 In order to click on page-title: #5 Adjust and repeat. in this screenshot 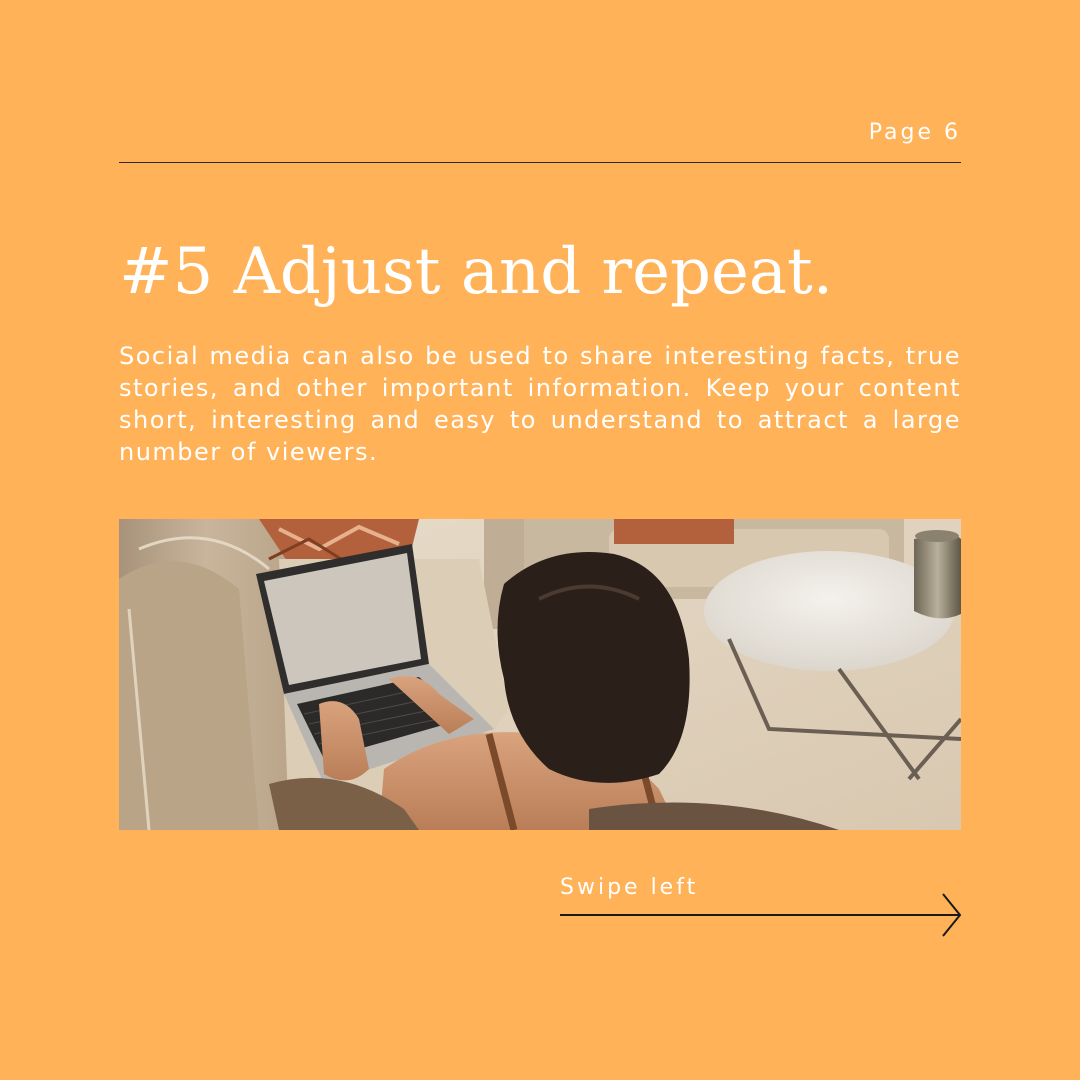, I will do `click(476, 272)`.